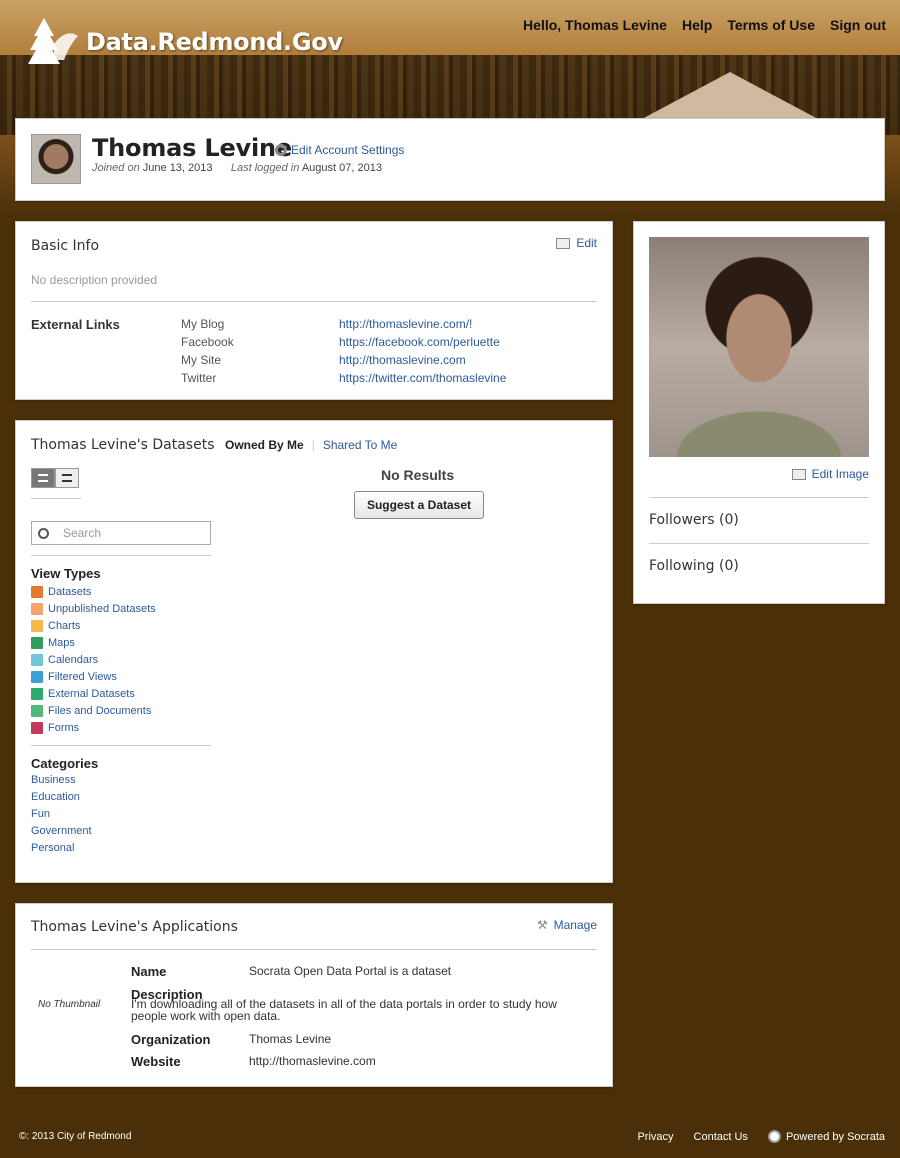  I want to click on powered-by-link: Powered by Socrata, so click(826, 1136).